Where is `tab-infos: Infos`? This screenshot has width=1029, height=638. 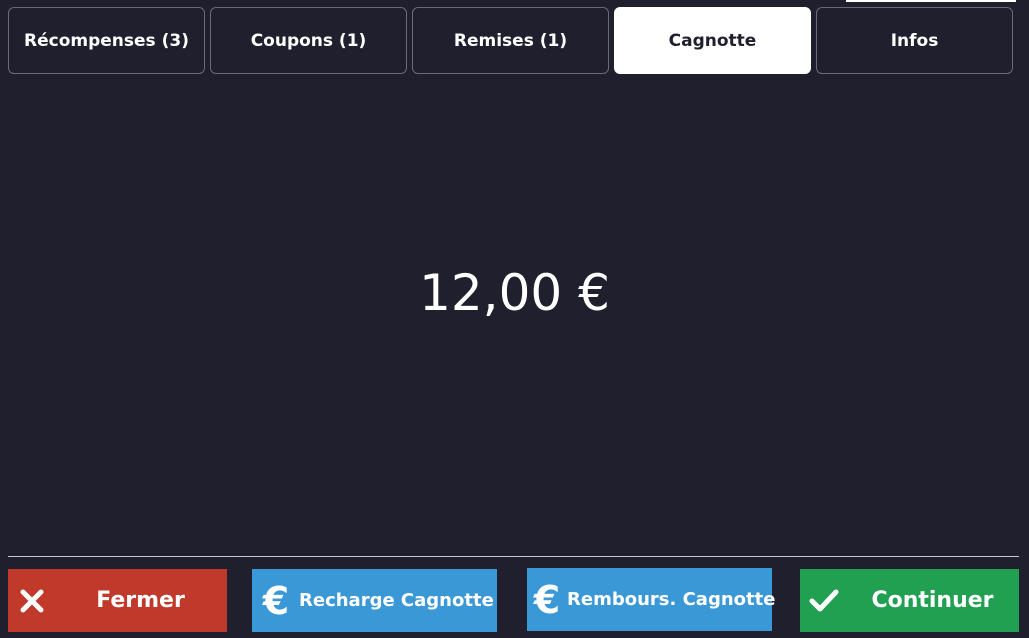 tab-infos: Infos is located at coordinates (914, 40).